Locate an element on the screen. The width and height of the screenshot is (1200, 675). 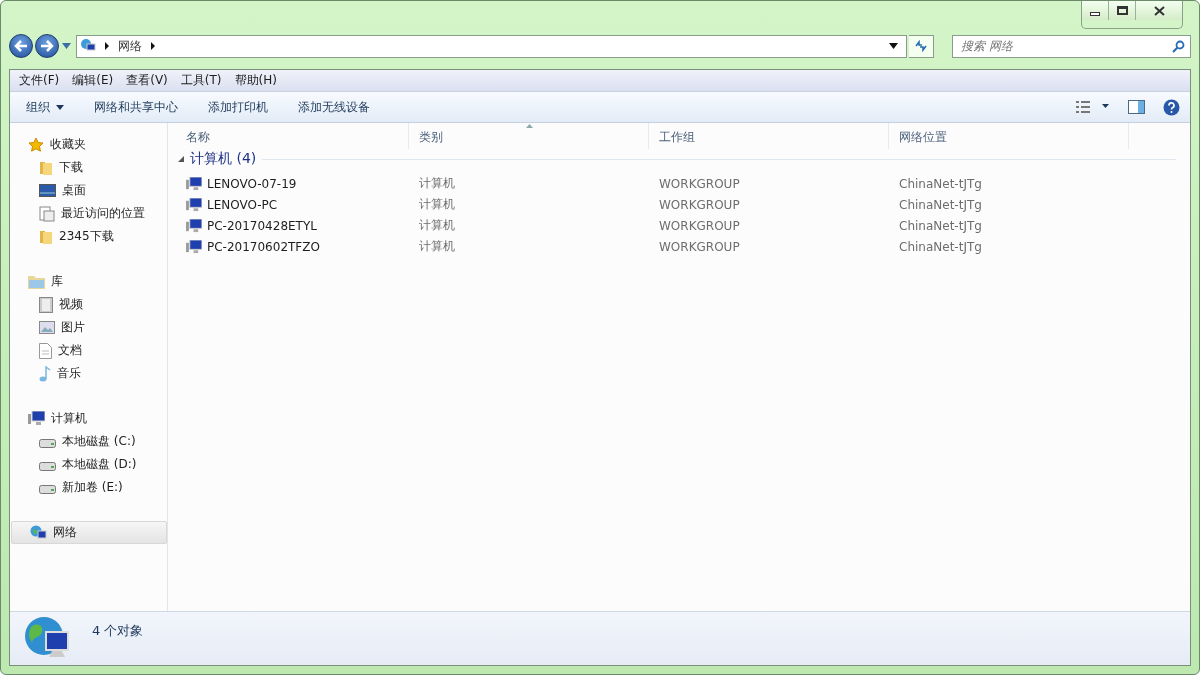
sidebar-item: 本地磁盘 (D:) is located at coordinates (88, 464).